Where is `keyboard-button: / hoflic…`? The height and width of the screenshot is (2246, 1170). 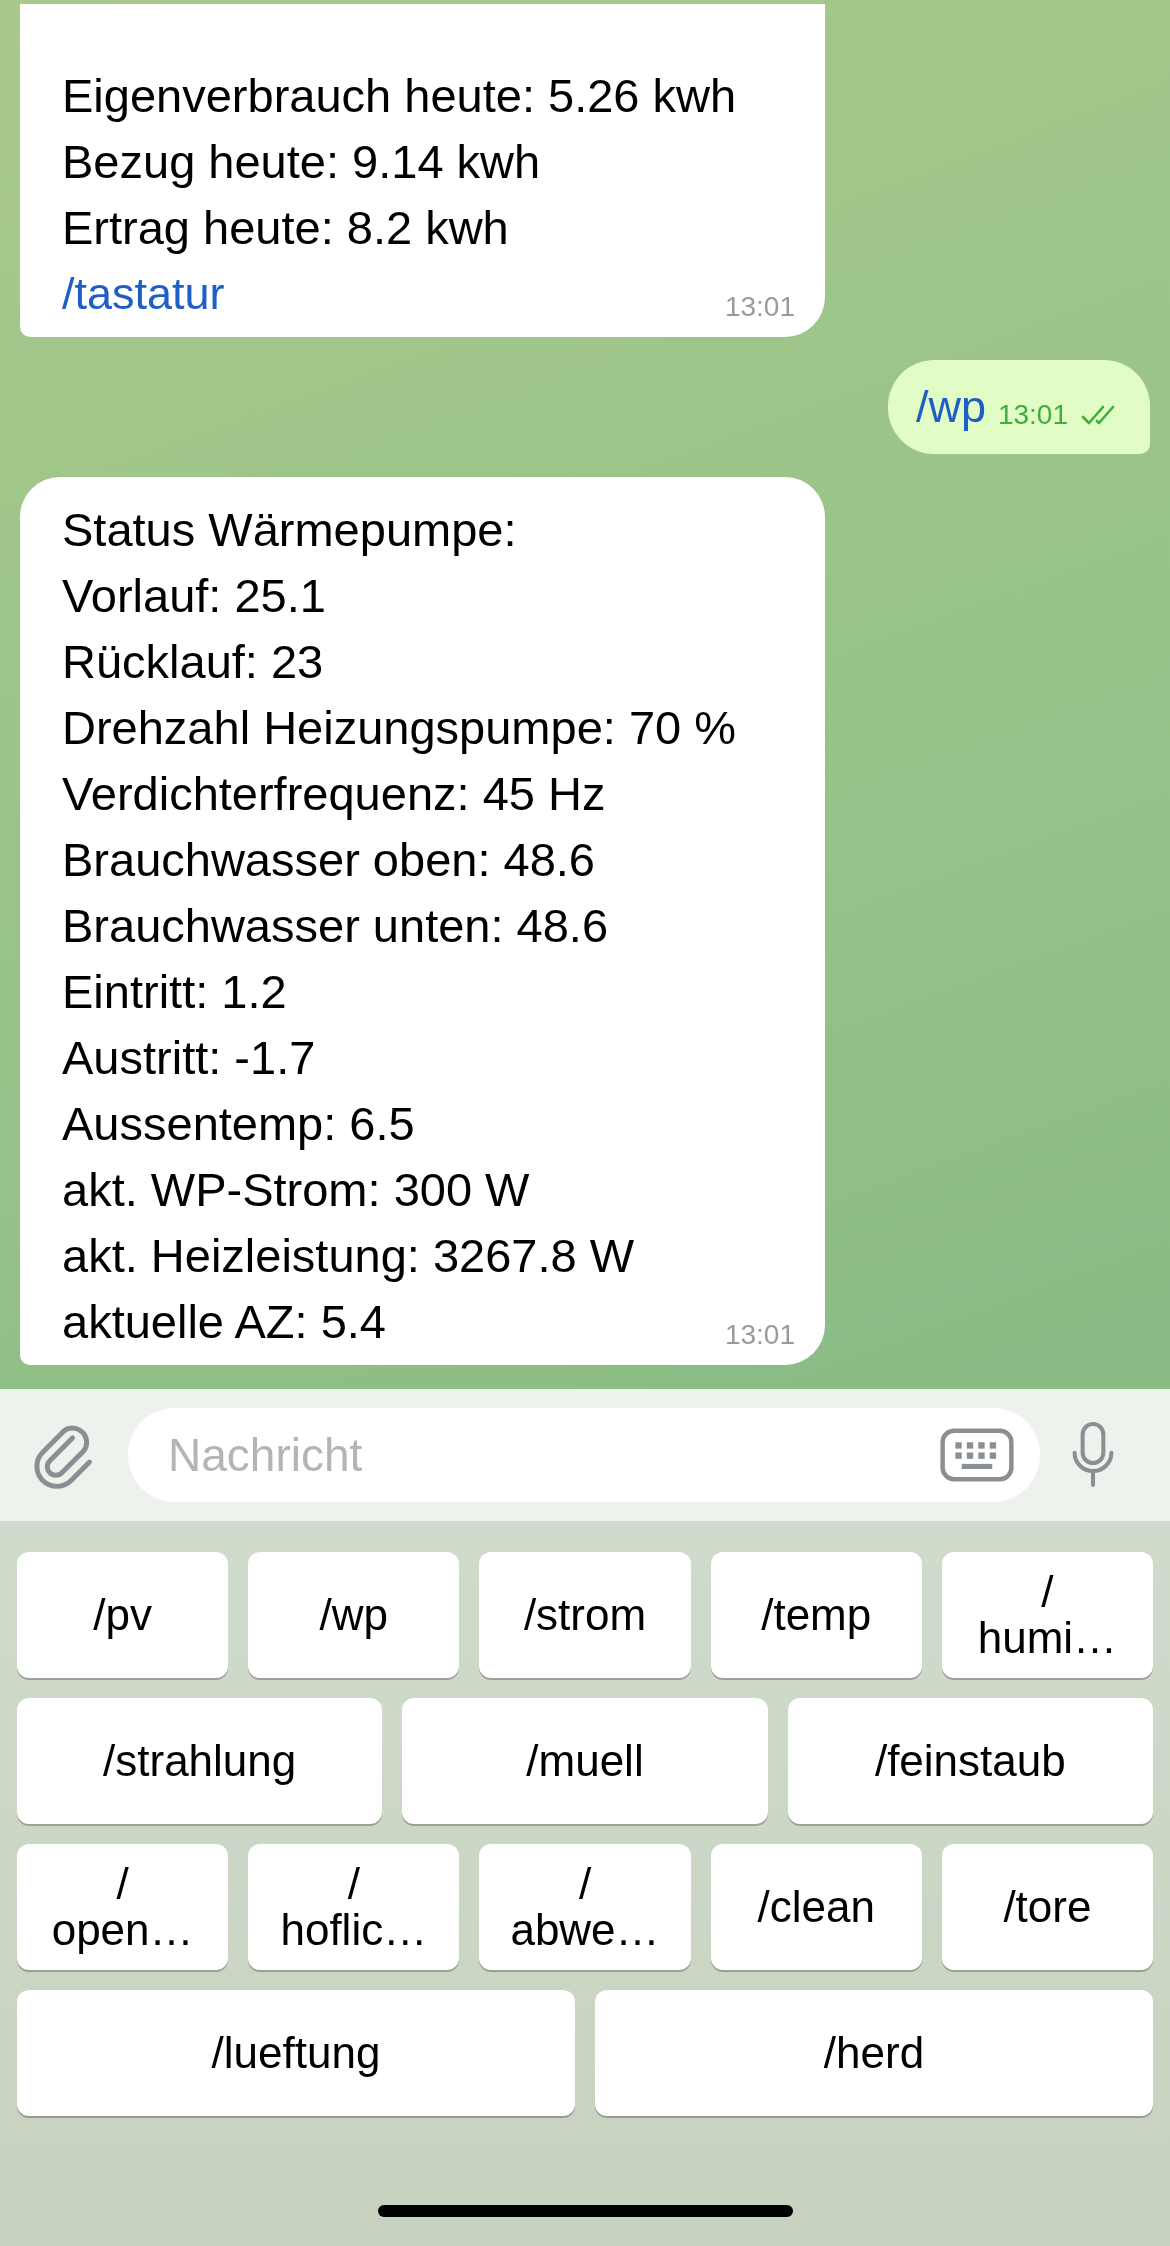
keyboard-button: / hoflic… is located at coordinates (354, 1907).